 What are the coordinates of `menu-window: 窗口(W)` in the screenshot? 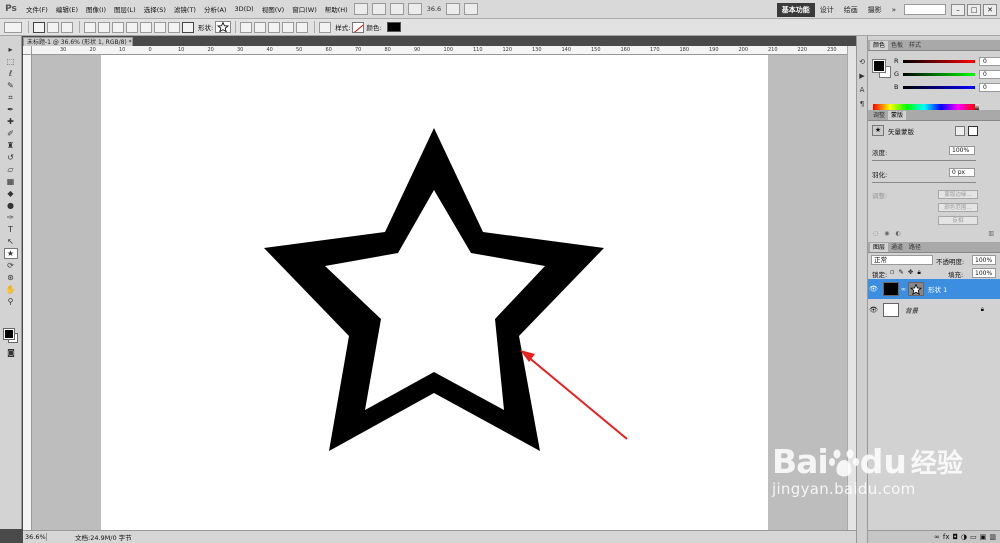 It's located at (304, 9).